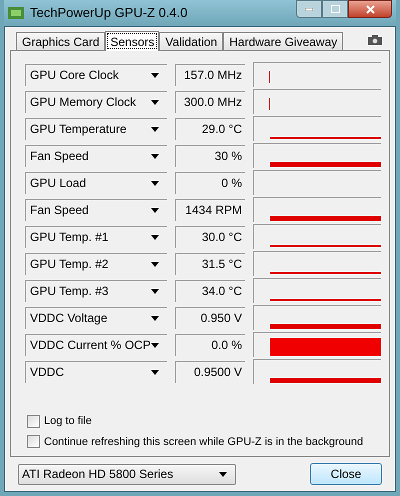 This screenshot has height=496, width=400. I want to click on app-icon, so click(16, 13).